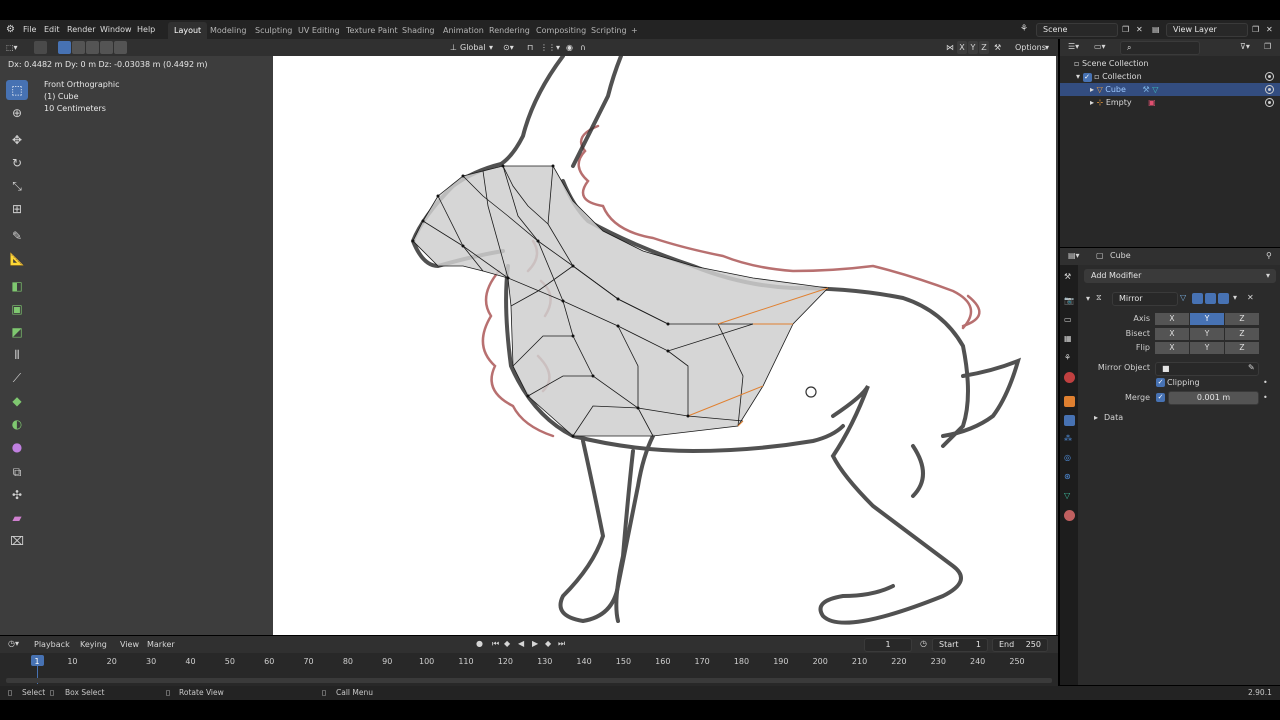 This screenshot has height=720, width=1280. What do you see at coordinates (1069, 477) in the screenshot?
I see `constraints-tab-icon: ⊛` at bounding box center [1069, 477].